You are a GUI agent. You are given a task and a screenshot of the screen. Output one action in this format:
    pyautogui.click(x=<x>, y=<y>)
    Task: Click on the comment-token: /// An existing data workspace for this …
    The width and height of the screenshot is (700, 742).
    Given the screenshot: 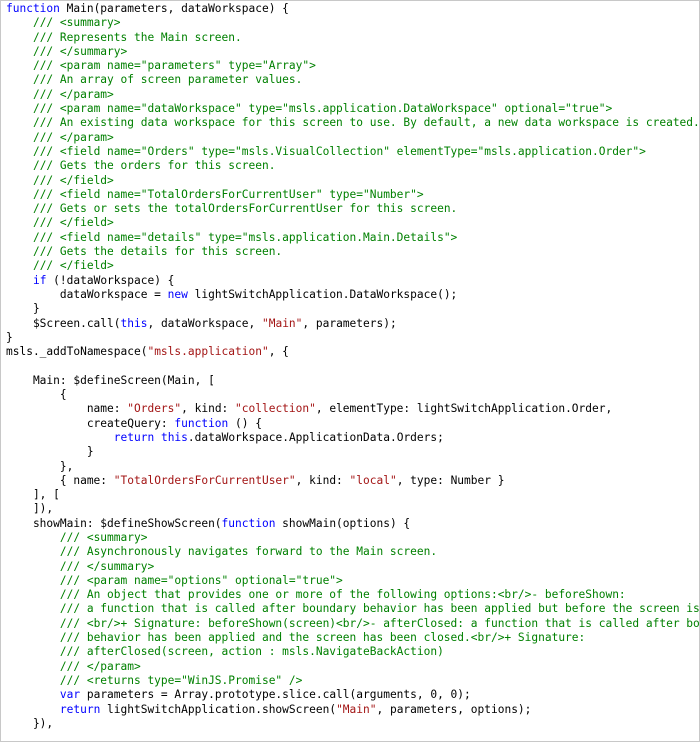 What is the action you would take?
    pyautogui.click(x=366, y=123)
    